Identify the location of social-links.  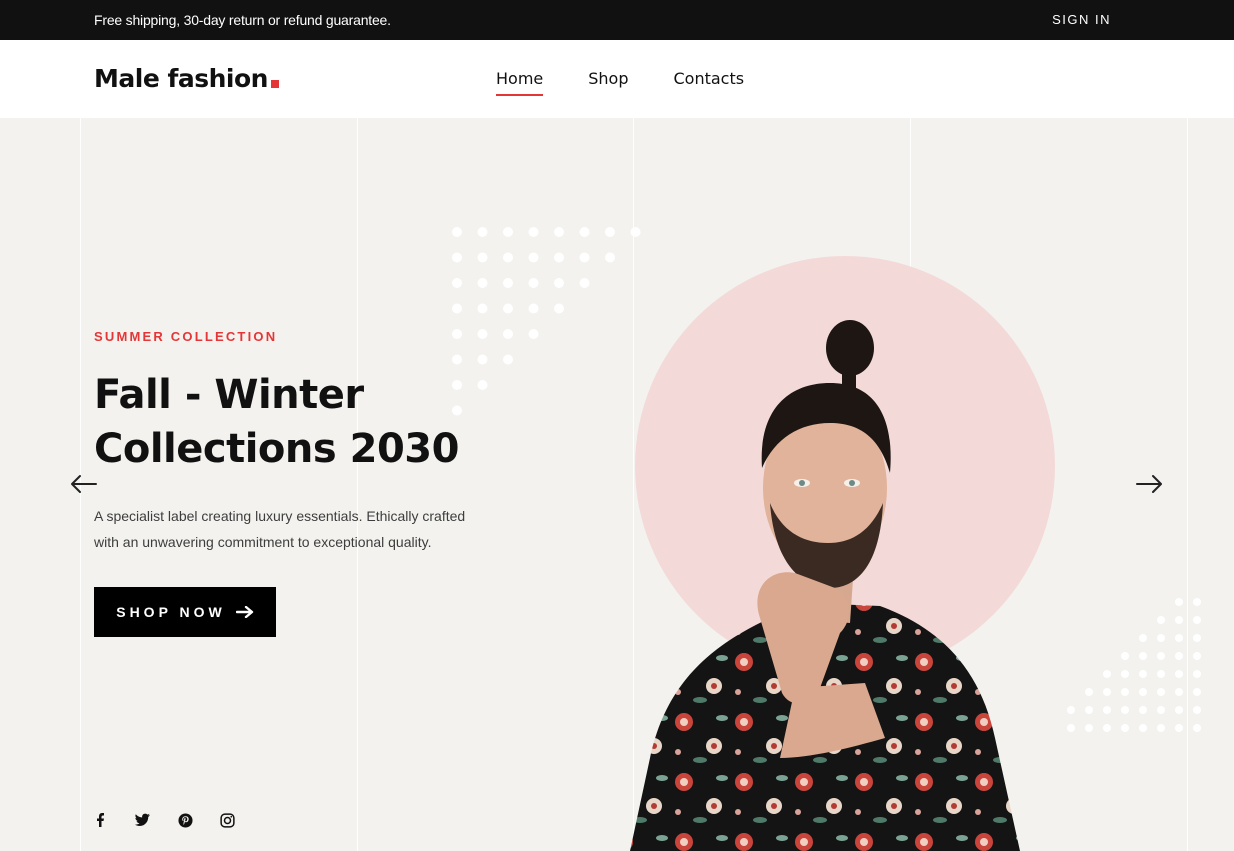
(164, 820).